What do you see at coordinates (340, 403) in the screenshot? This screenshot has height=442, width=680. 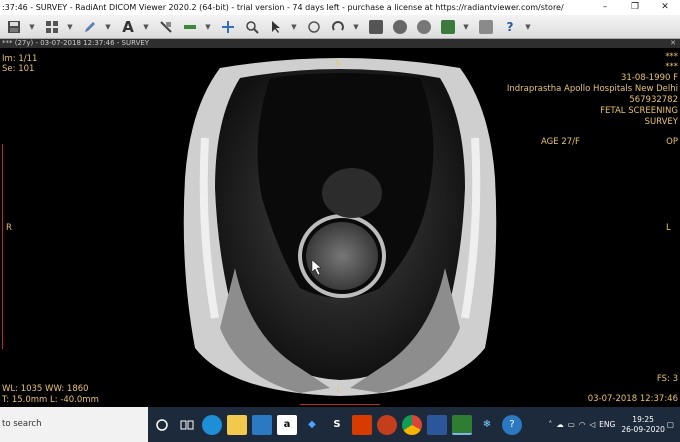 I see `horizontal-scale-ruler` at bounding box center [340, 403].